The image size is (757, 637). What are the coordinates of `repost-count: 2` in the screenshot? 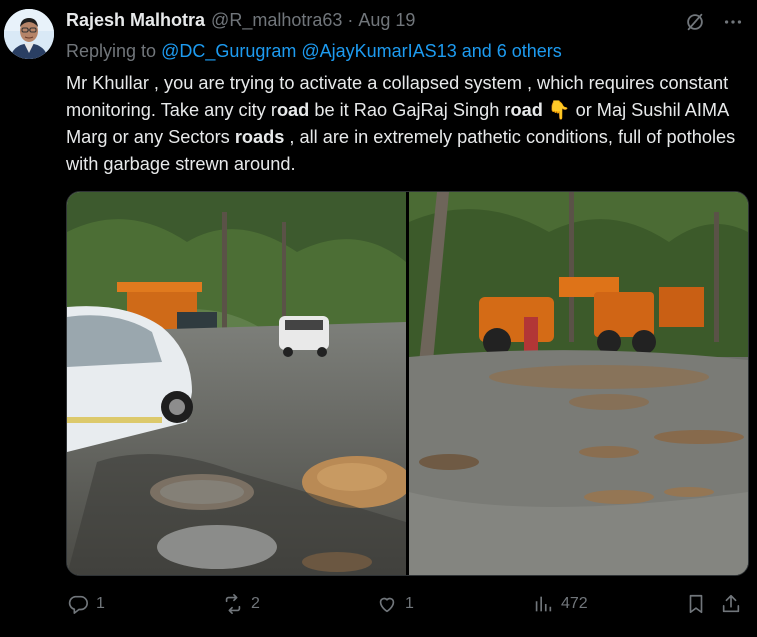 It's located at (255, 603).